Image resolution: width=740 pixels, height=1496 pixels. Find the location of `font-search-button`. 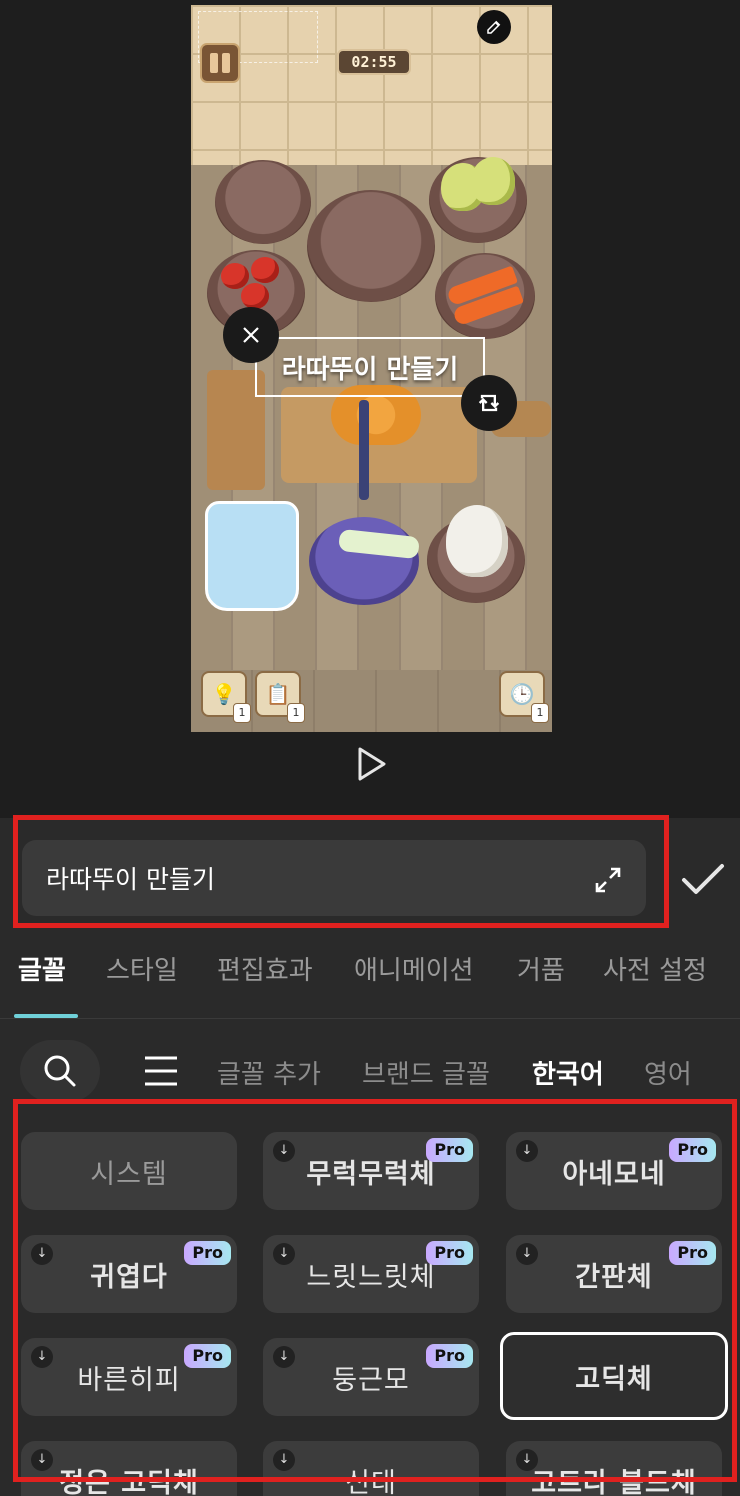

font-search-button is located at coordinates (60, 1071).